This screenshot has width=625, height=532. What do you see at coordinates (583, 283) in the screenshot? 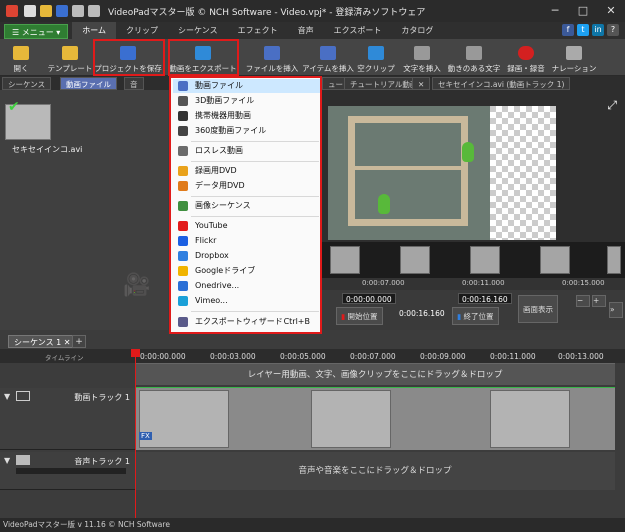
I see `ruler-label: 0:00:15.000` at bounding box center [583, 283].